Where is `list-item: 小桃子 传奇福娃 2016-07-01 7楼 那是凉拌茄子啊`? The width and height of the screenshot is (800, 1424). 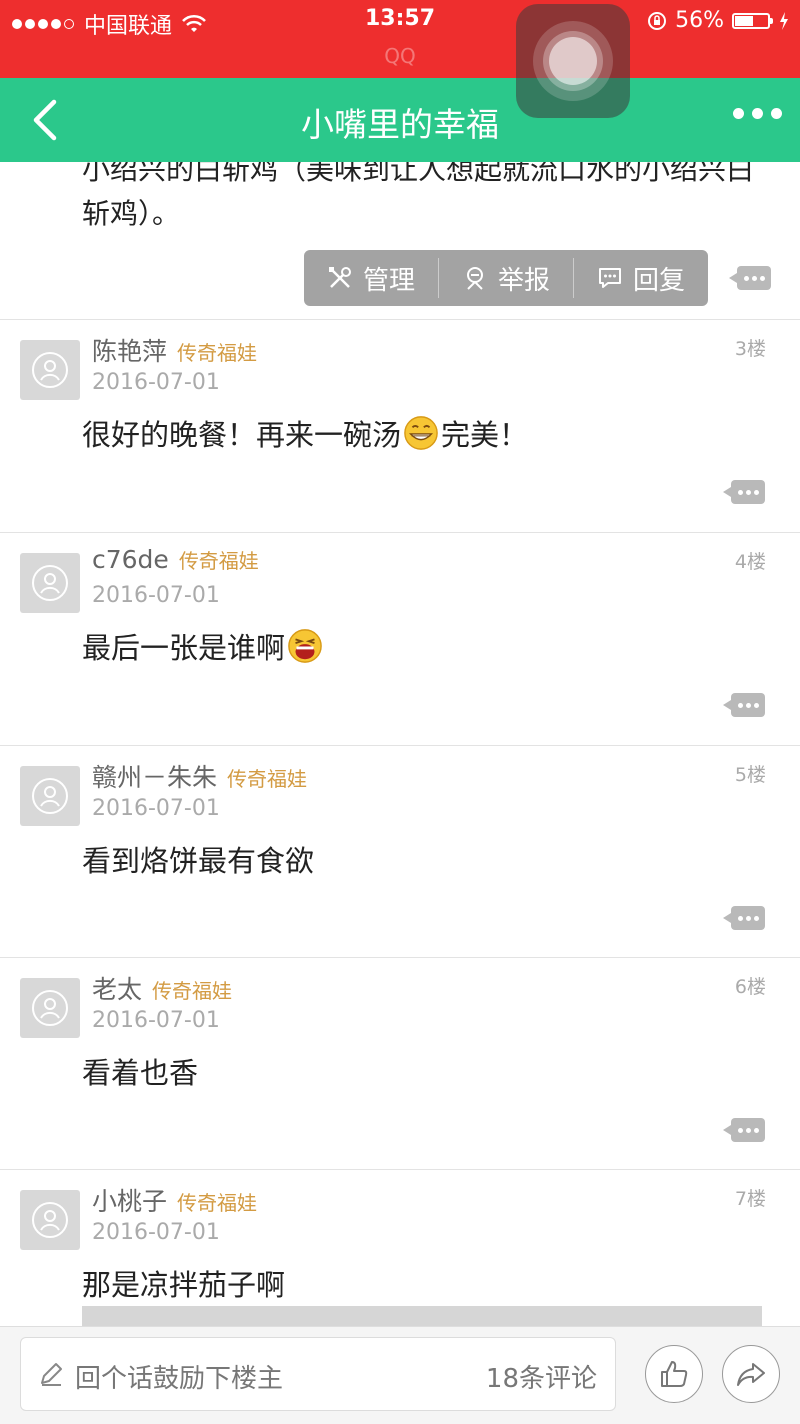 list-item: 小桃子 传奇福娃 2016-07-01 7楼 那是凉拌茄子啊 is located at coordinates (400, 1248).